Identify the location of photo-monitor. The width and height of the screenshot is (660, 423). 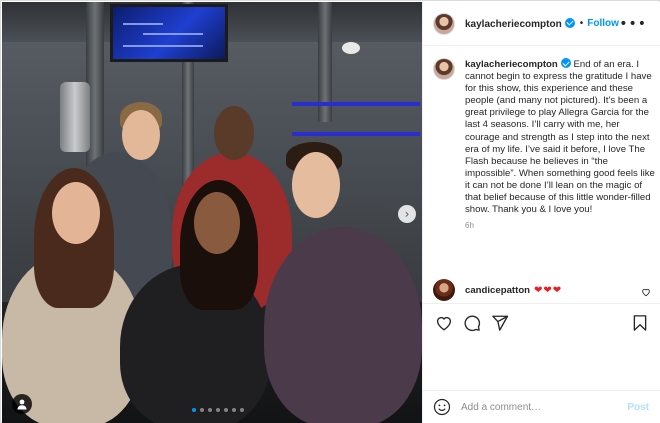
(169, 33).